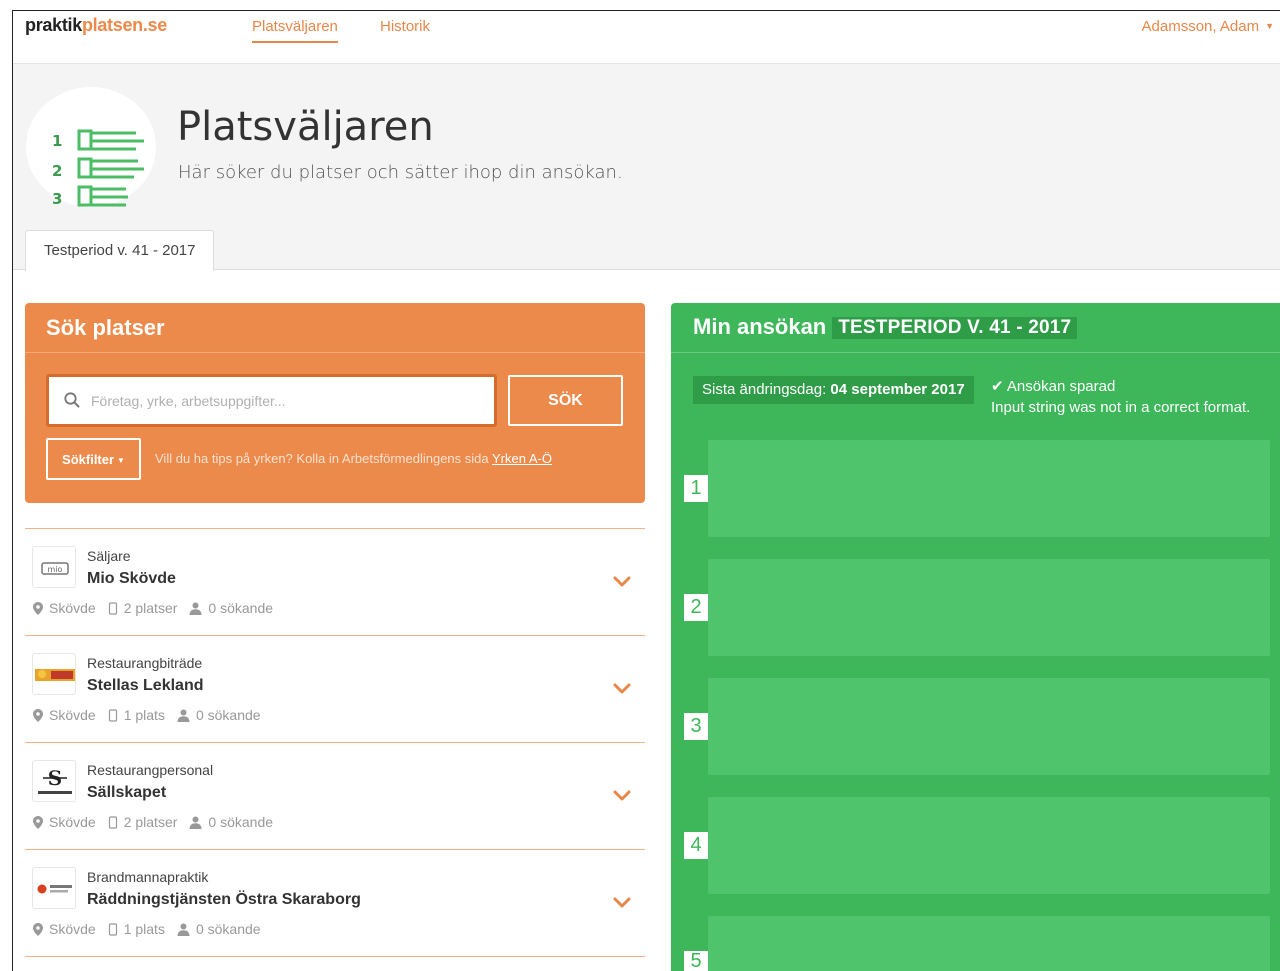 The image size is (1280, 971). I want to click on slot-number: 2, so click(696, 607).